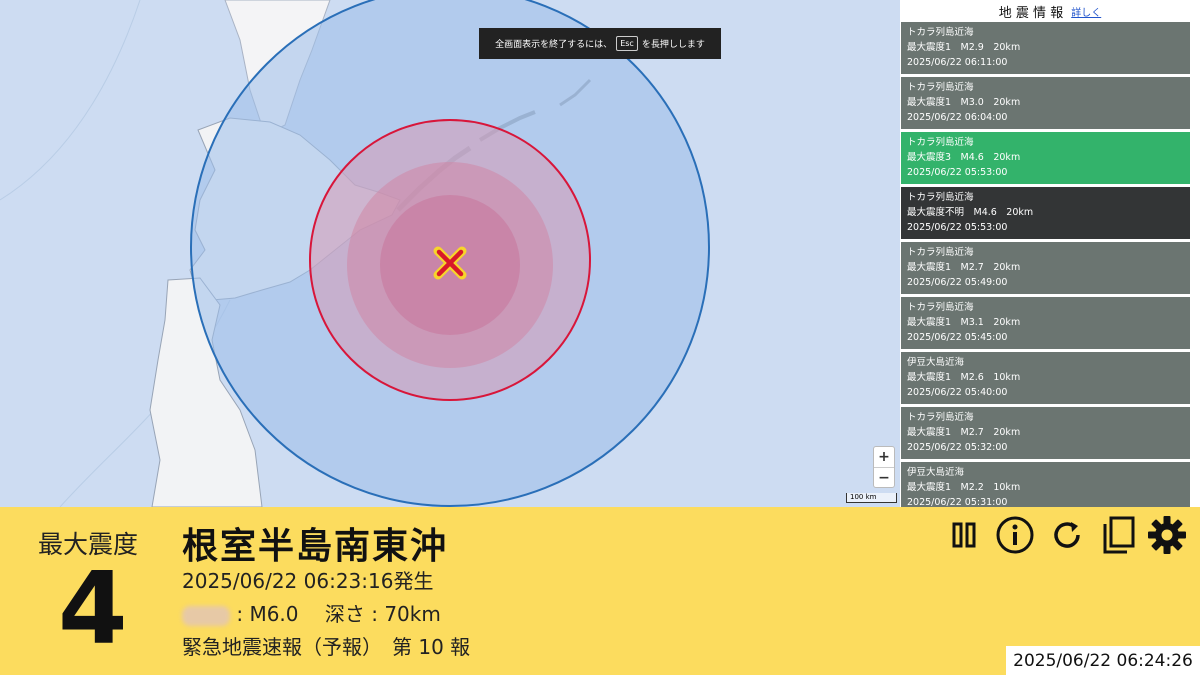  I want to click on details-link: 詳しく, so click(1086, 11).